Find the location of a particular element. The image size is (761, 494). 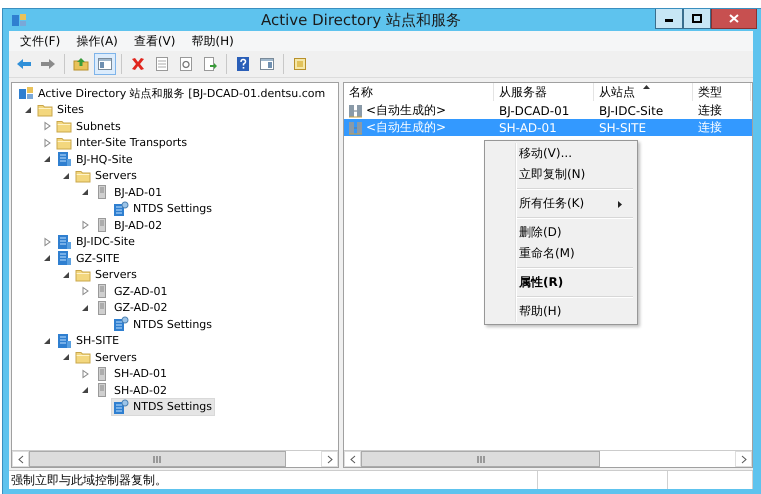

tree-item: Active Directory 站点和服务 [BJ-DCAD-01.dentsu.com is located at coordinates (182, 93).